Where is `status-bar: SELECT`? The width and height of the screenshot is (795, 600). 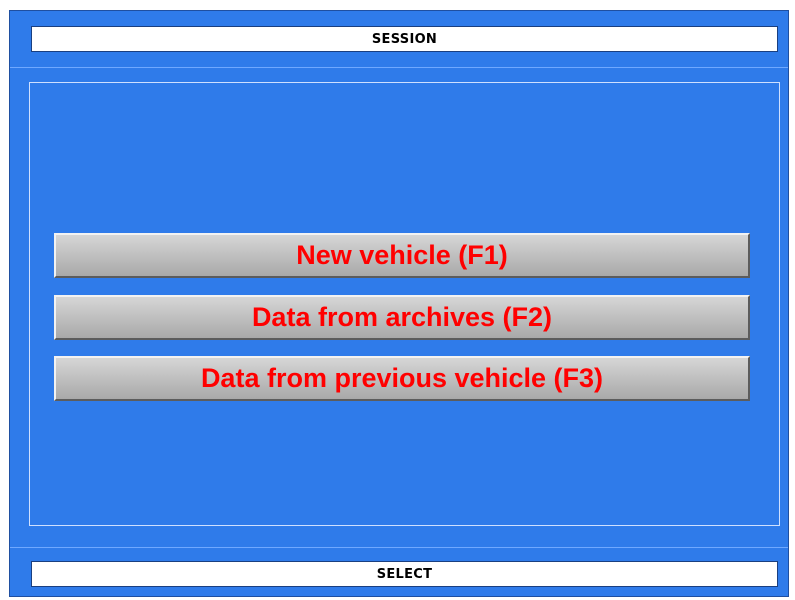
status-bar: SELECT is located at coordinates (404, 574).